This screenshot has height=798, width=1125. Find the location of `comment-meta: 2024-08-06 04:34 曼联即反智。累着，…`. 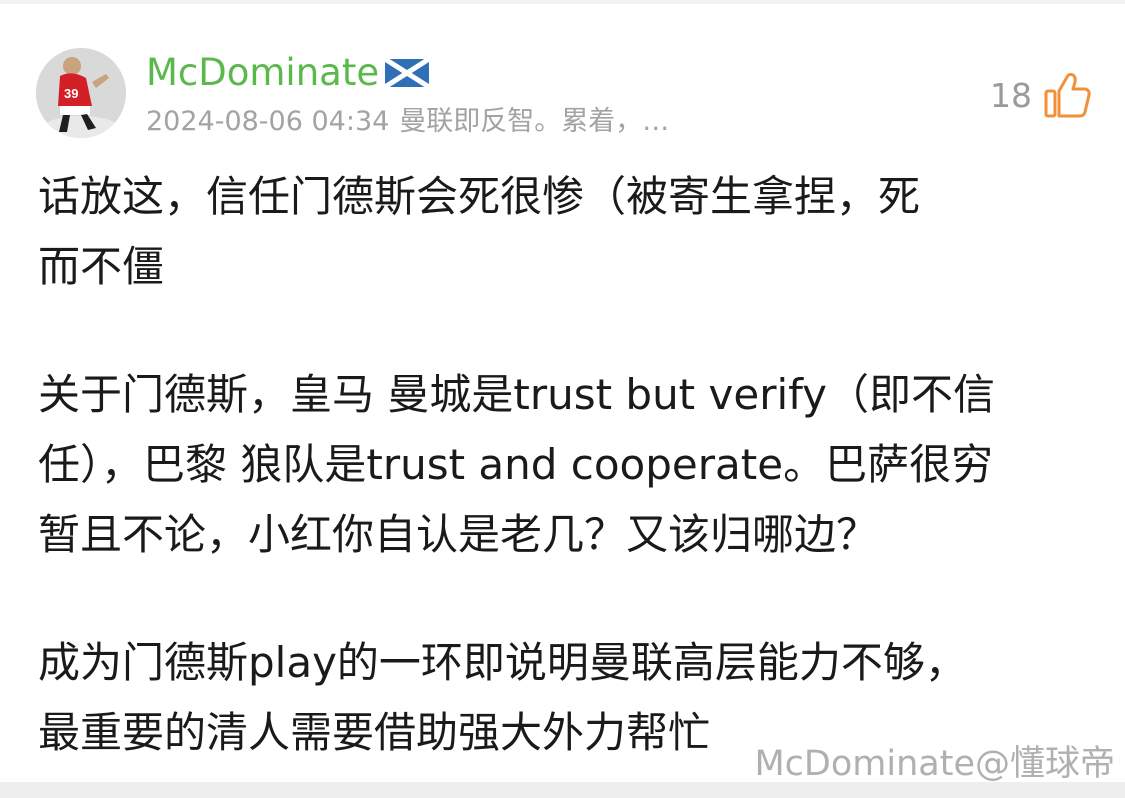

comment-meta: 2024-08-06 04:34 曼联即反智。累着，… is located at coordinates (407, 122).